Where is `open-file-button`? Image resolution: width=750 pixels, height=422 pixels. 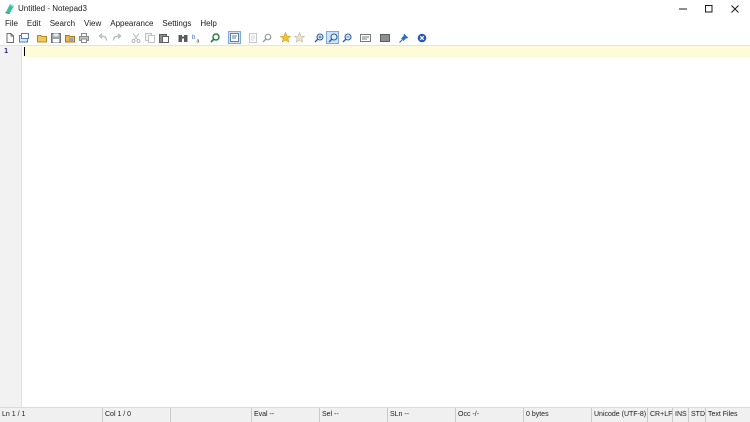
open-file-button is located at coordinates (23, 37).